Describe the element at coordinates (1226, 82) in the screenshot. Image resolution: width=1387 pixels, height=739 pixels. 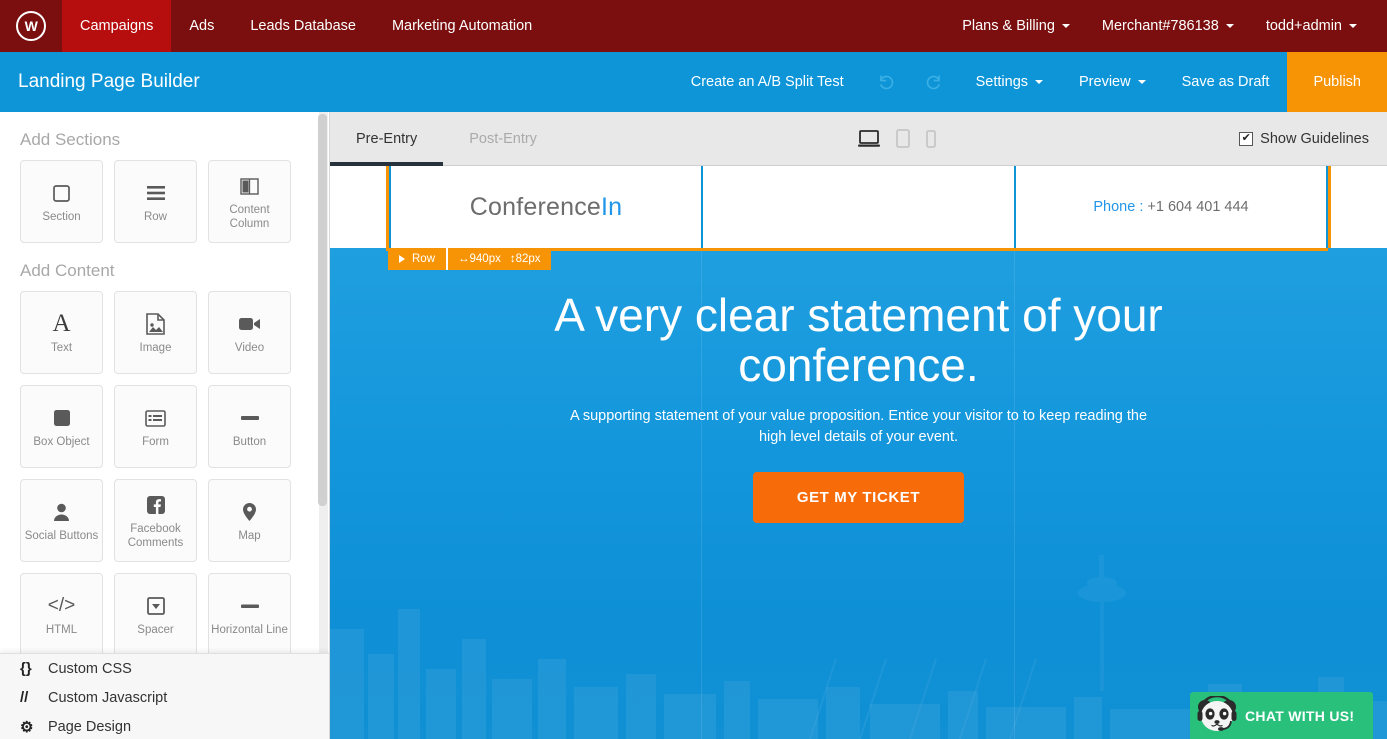
I see `save-as-draft-button: Save as Draft` at that location.